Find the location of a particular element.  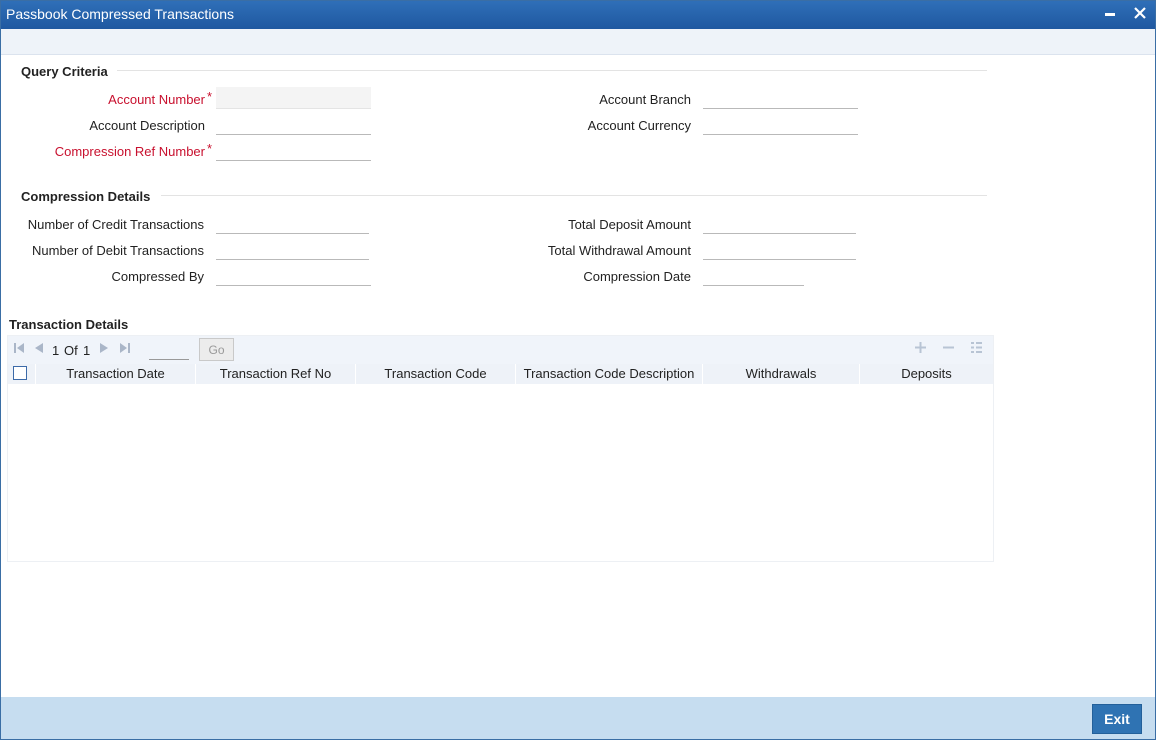

total-pages: 1 is located at coordinates (87, 350).